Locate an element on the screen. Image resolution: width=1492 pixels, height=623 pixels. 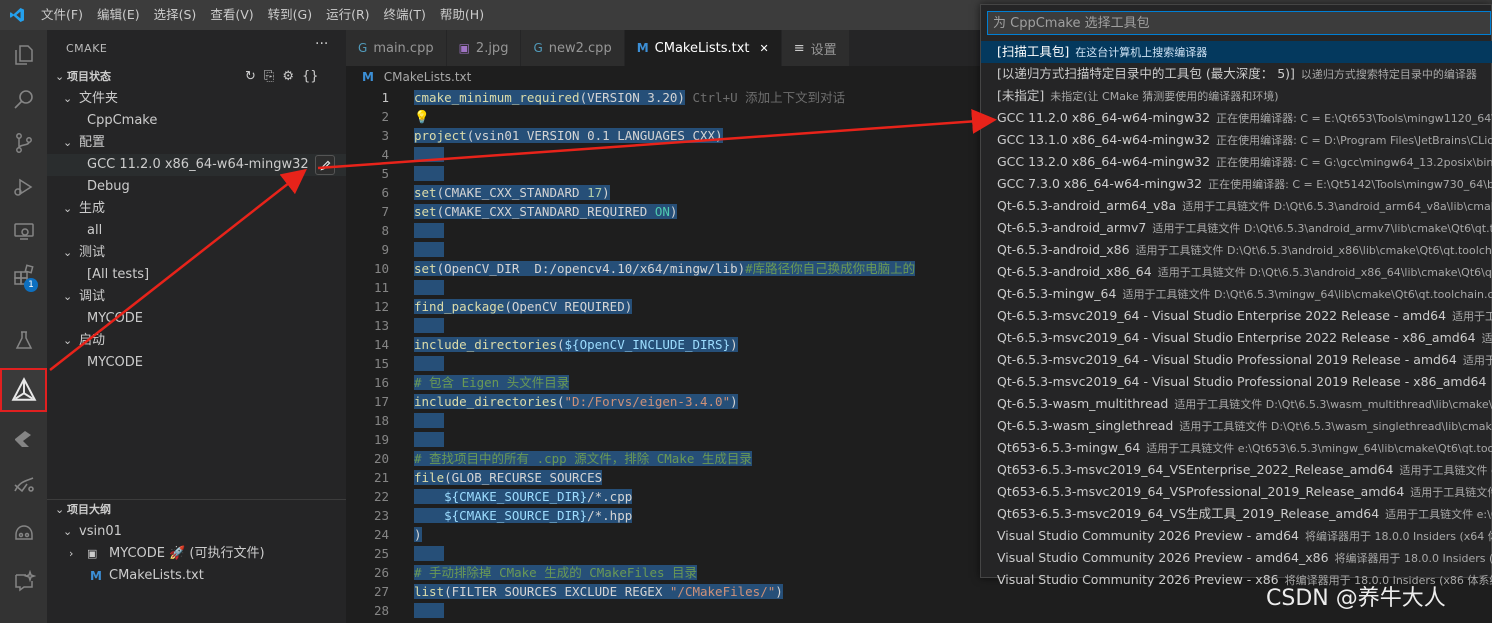
run-debug-icon is located at coordinates (23, 187).